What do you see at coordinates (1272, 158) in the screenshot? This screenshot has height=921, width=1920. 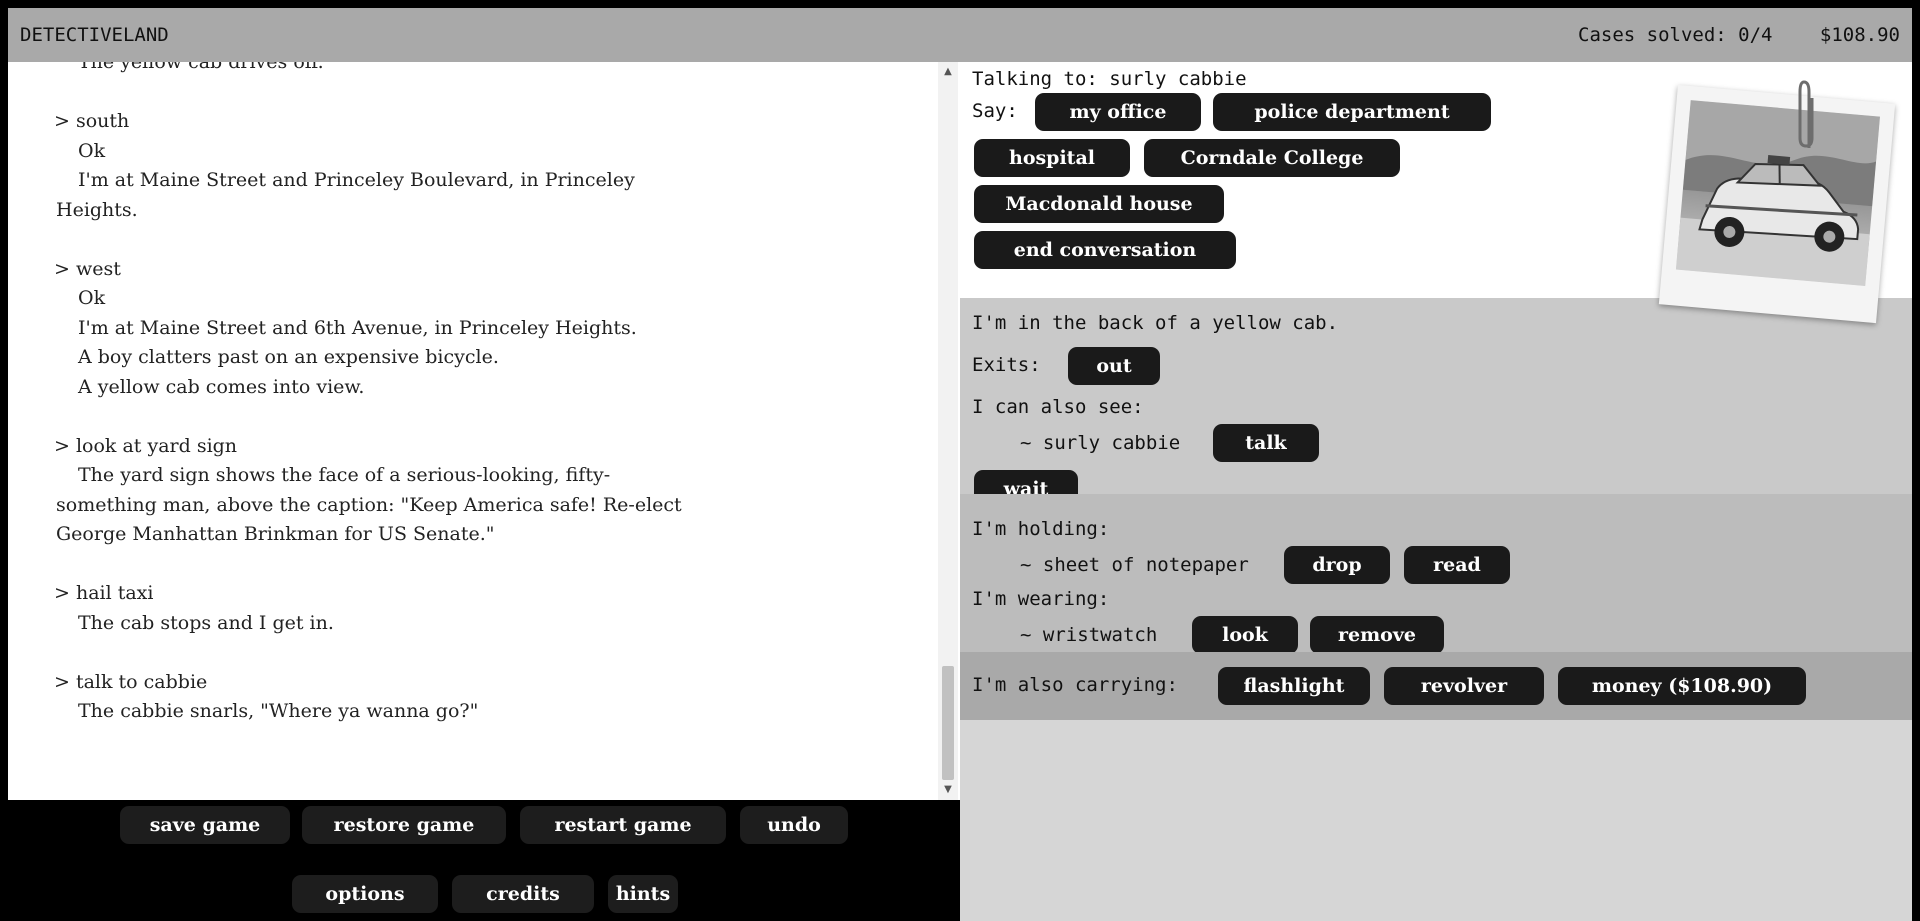 I see `say-corndale-college-button: Corndale College` at bounding box center [1272, 158].